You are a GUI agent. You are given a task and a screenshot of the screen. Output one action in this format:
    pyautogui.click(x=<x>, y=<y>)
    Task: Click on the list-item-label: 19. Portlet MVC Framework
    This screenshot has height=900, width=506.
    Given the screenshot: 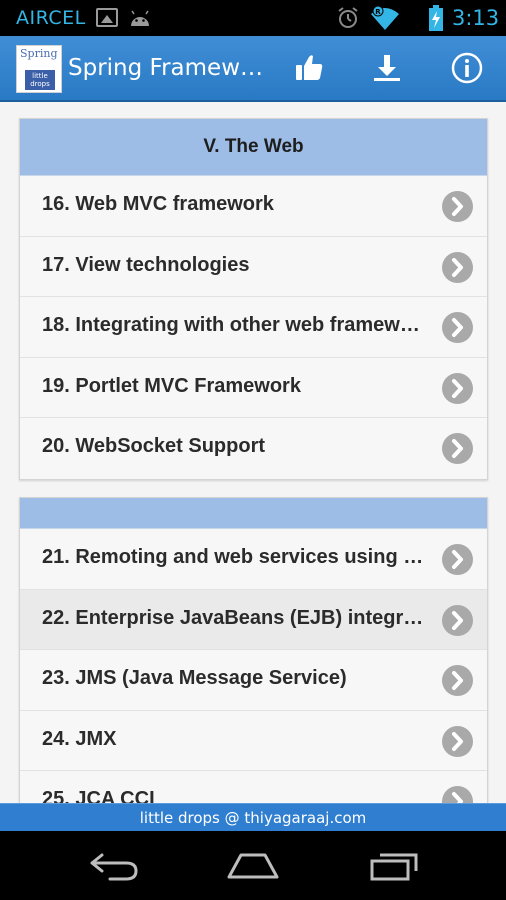 What is the action you would take?
    pyautogui.click(x=171, y=385)
    